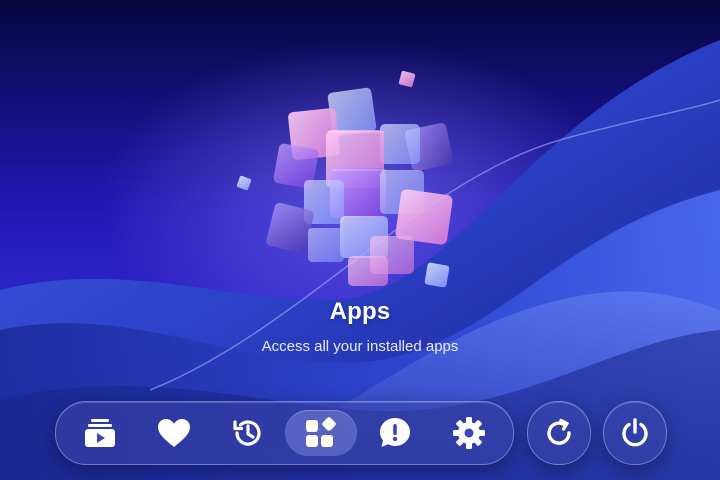 The height and width of the screenshot is (480, 720). I want to click on heart-icon, so click(174, 433).